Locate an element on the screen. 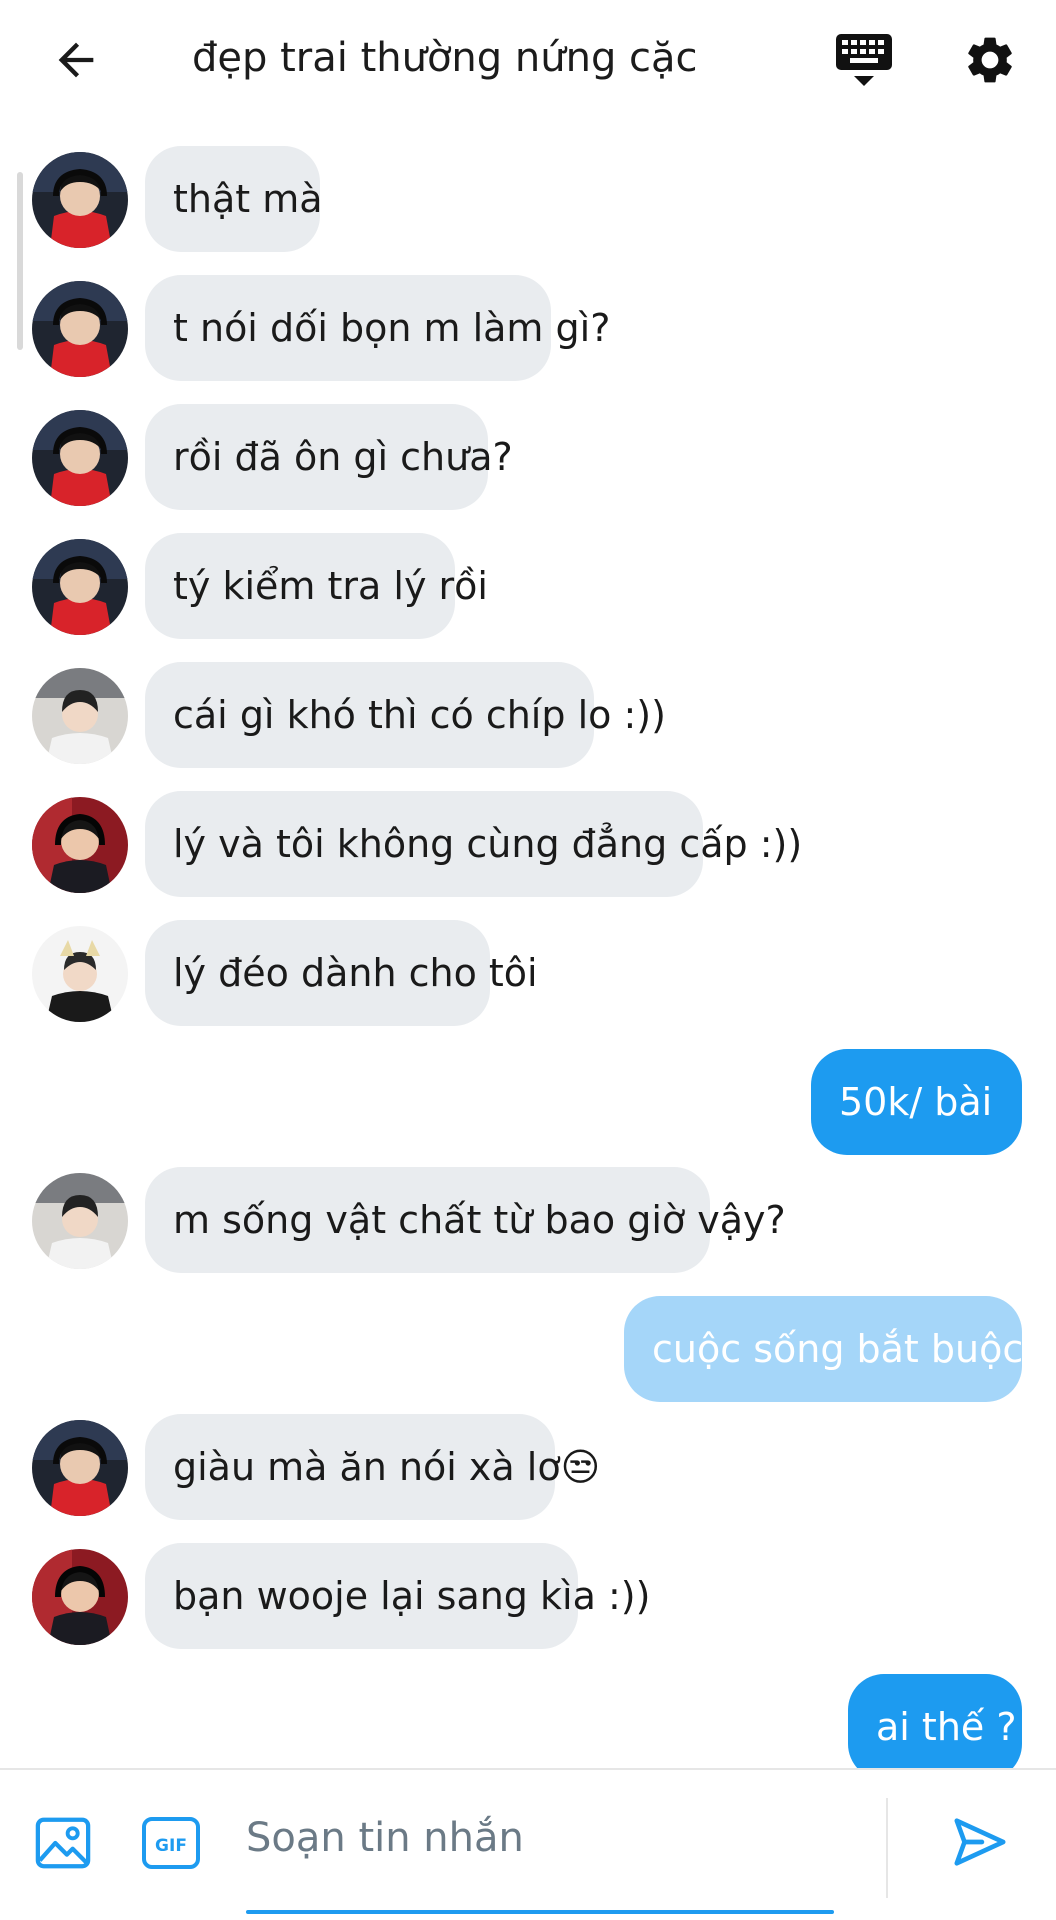 The height and width of the screenshot is (1920, 1056). message-bubble: t nói dối bọn m làm gì? is located at coordinates (377, 328).